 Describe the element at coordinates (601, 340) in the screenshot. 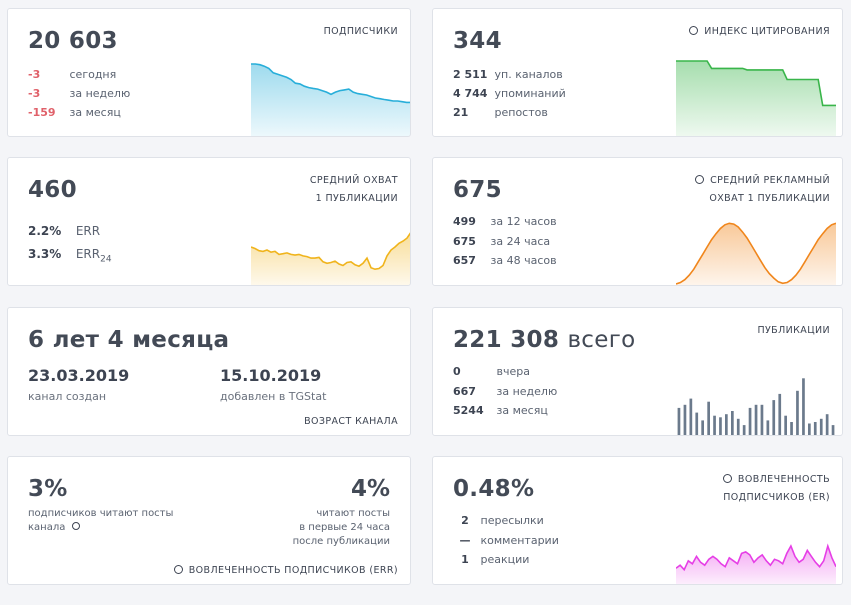

I see `posts-suffix: всего` at that location.